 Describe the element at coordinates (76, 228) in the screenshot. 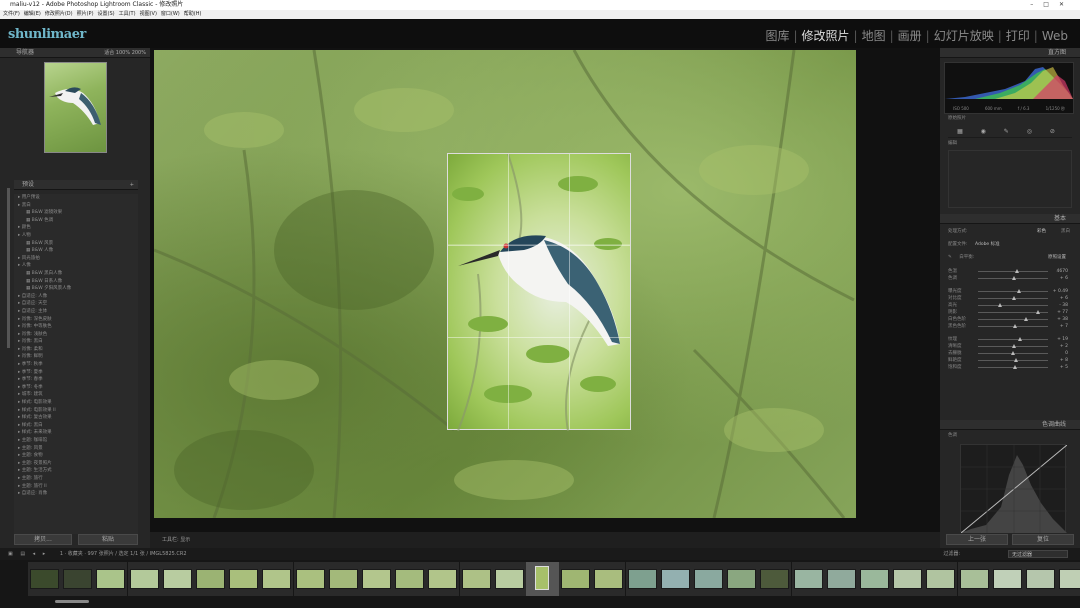

I see `preset-item: ▸ 颜色` at that location.